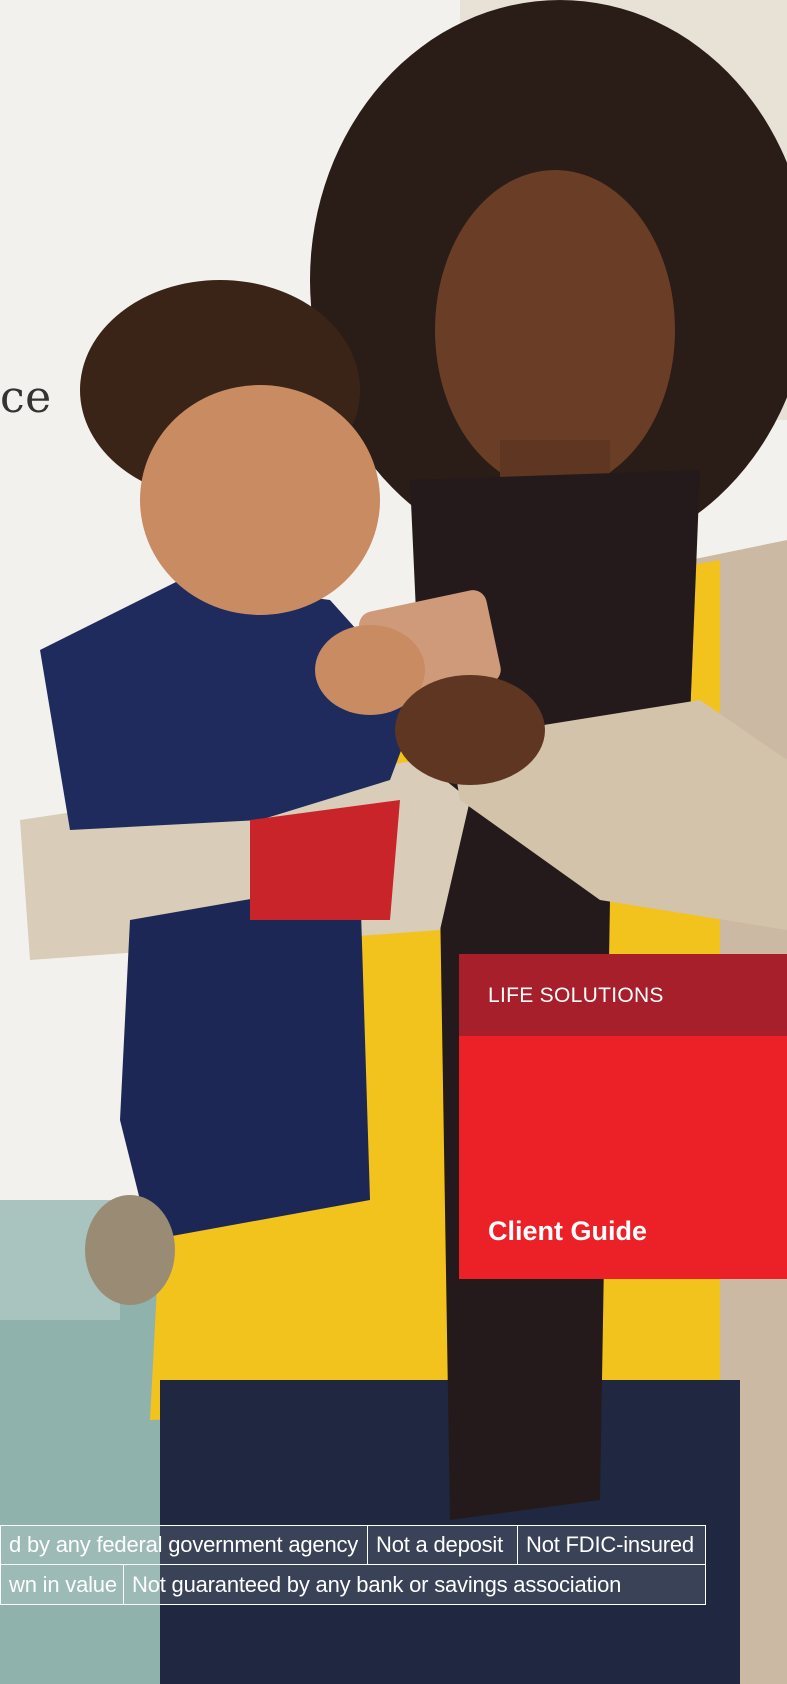 This screenshot has height=1684, width=787. What do you see at coordinates (612, 1545) in the screenshot?
I see `disclaimer-cell: Not FDIC-insured` at bounding box center [612, 1545].